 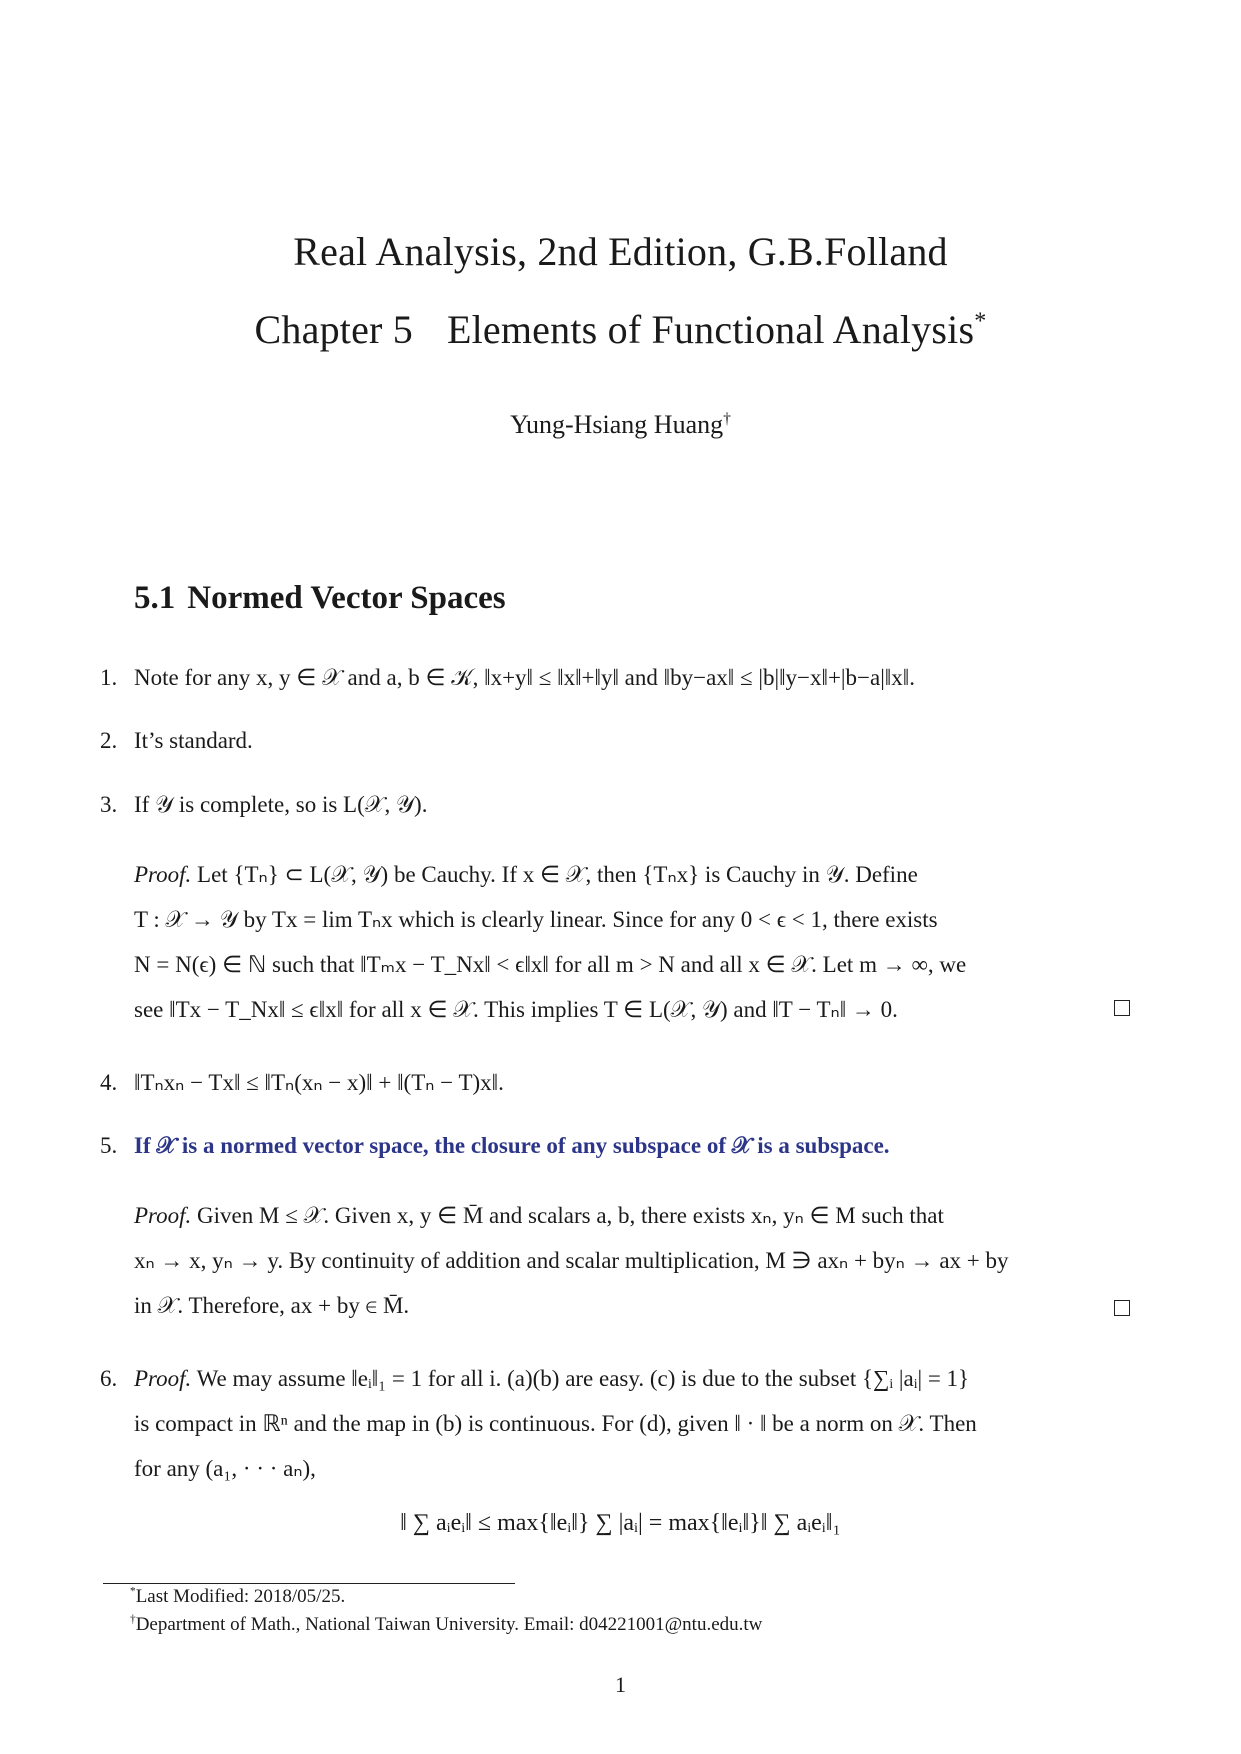 What do you see at coordinates (109, 1145) in the screenshot?
I see `item-number: 5.` at bounding box center [109, 1145].